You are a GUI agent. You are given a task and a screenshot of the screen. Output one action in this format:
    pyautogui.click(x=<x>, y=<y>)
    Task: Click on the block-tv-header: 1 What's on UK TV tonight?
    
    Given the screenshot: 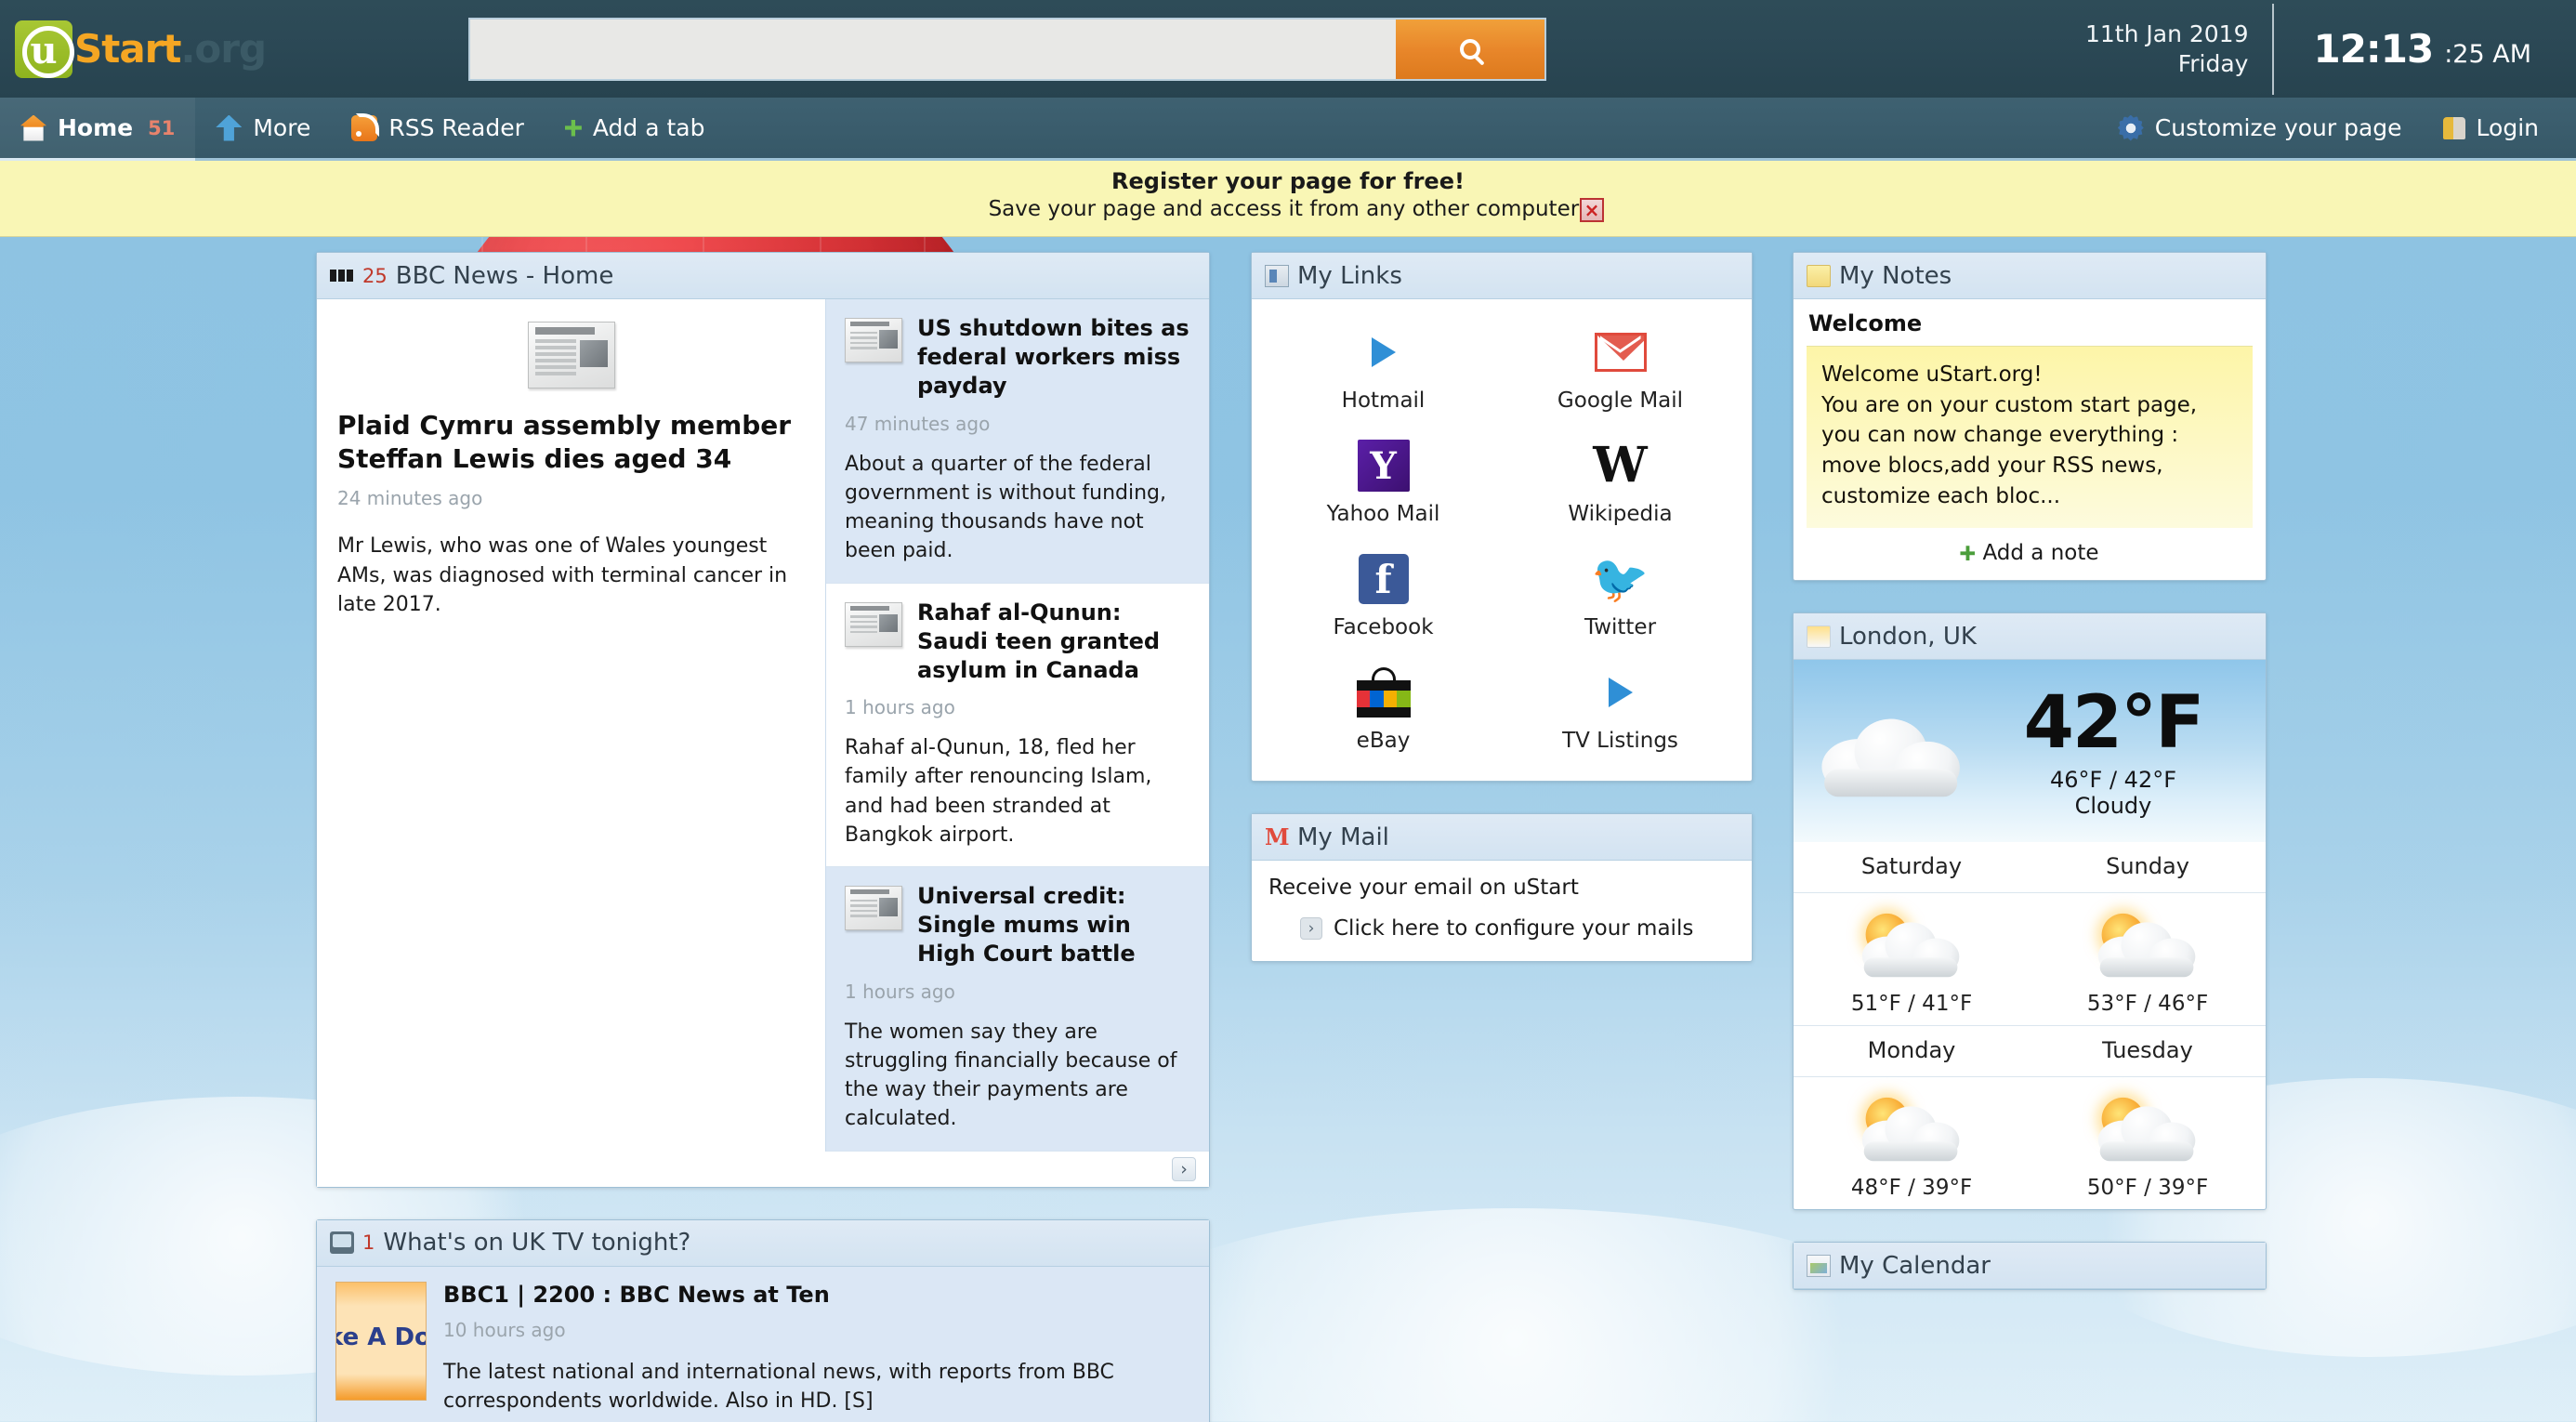 What is the action you would take?
    pyautogui.click(x=763, y=1243)
    